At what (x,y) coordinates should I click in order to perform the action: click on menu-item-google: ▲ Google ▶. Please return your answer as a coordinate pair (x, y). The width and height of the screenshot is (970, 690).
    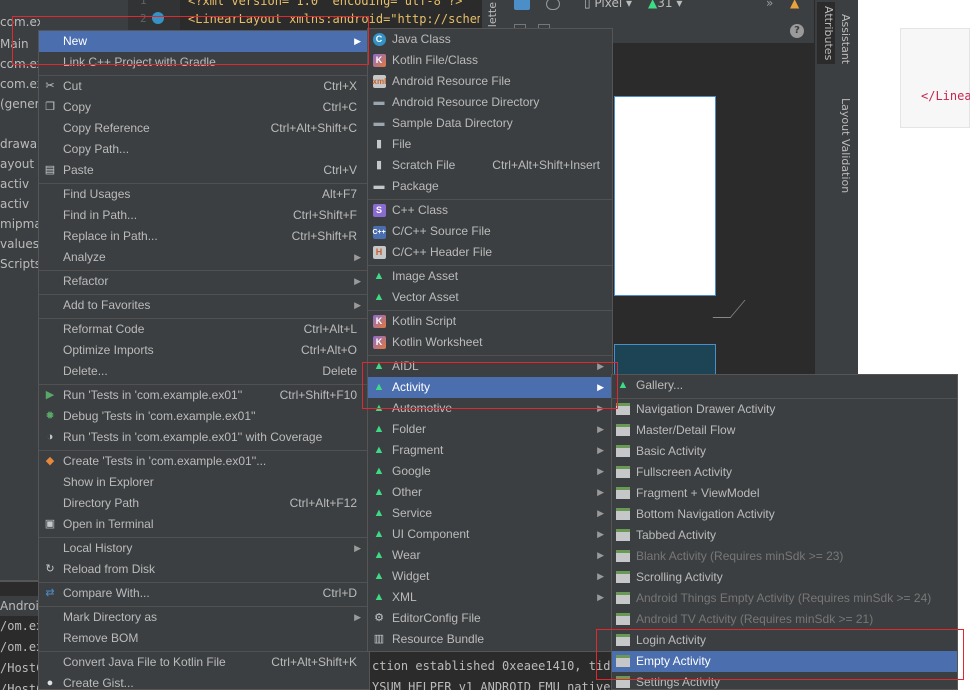
    Looking at the image, I should click on (490, 471).